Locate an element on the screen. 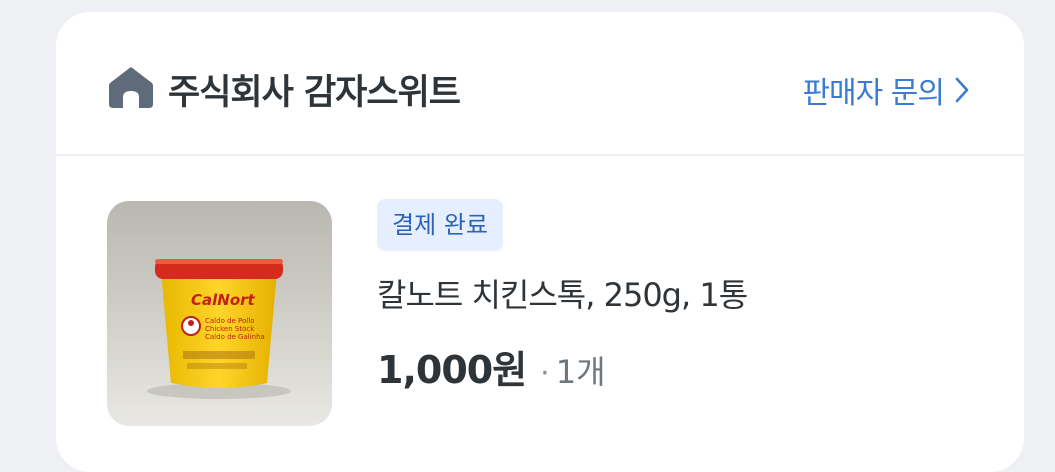 The height and width of the screenshot is (472, 1055). label-line-1: Caldo de Pollo is located at coordinates (229, 321).